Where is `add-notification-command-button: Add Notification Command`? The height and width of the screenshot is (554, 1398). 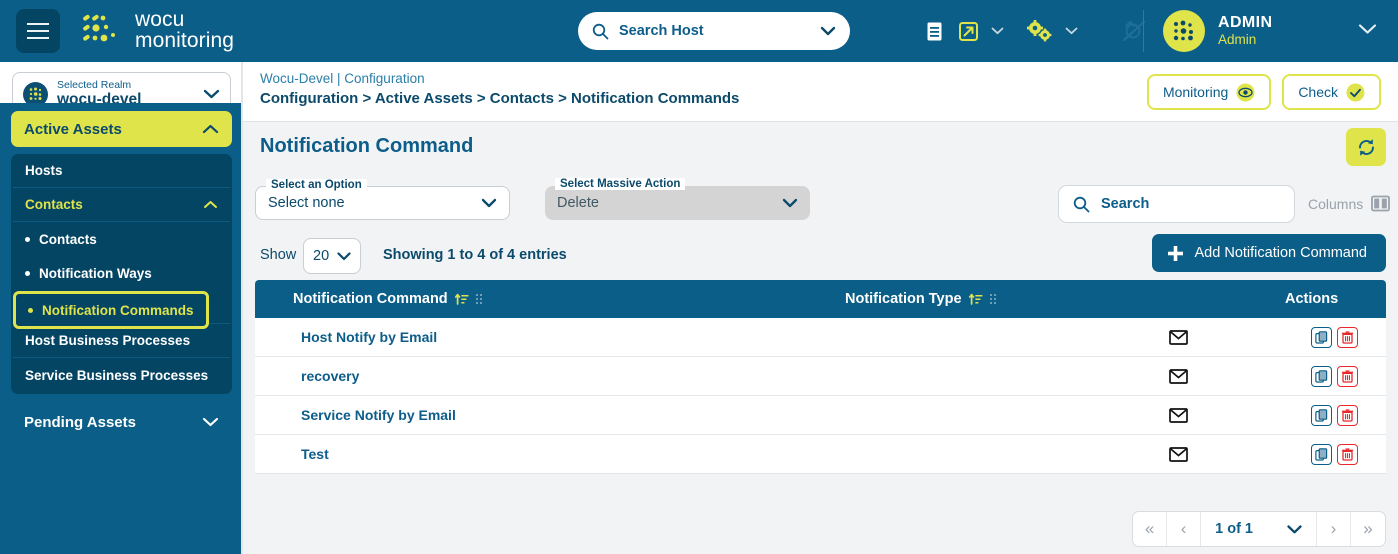
add-notification-command-button: Add Notification Command is located at coordinates (1268, 253).